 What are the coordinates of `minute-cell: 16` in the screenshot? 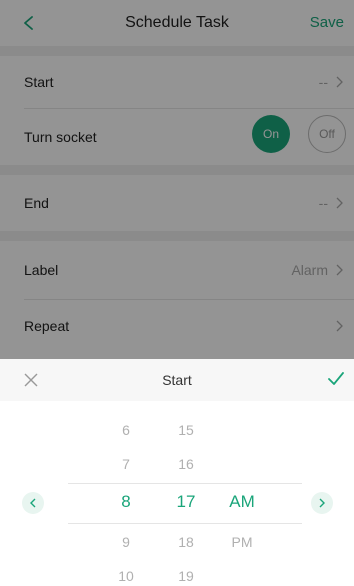 It's located at (186, 464).